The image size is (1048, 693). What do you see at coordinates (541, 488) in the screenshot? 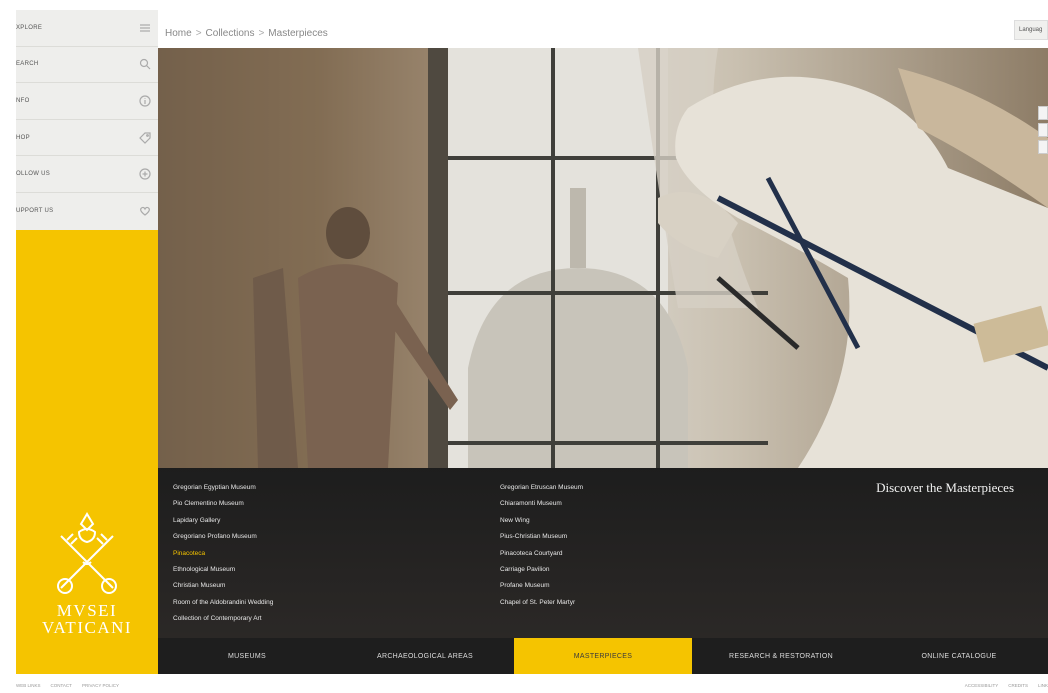
I see `collection-link: Gregorian Etruscan Museum` at bounding box center [541, 488].